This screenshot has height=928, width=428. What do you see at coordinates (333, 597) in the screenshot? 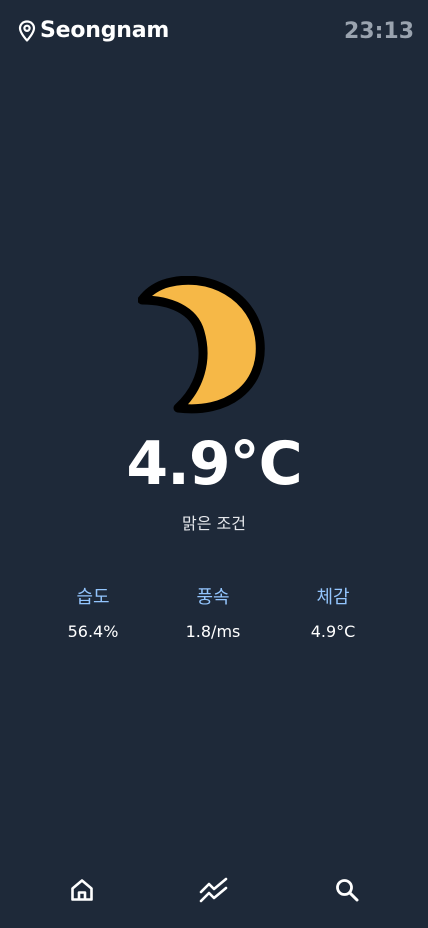
I see `stat-label: 체감` at bounding box center [333, 597].